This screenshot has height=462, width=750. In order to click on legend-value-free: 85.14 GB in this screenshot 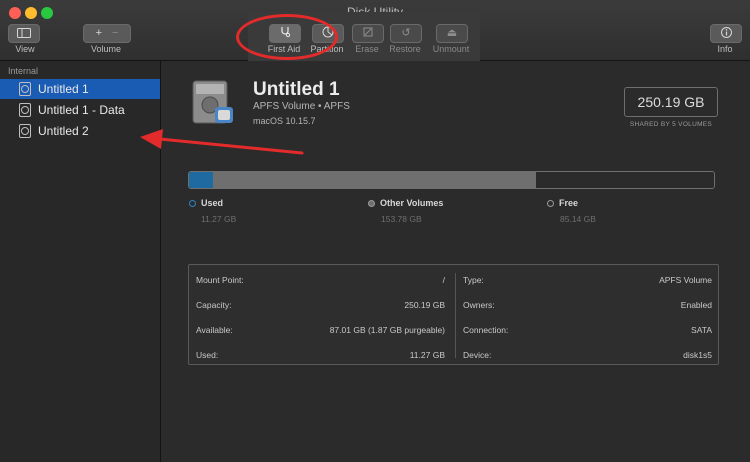, I will do `click(578, 219)`.